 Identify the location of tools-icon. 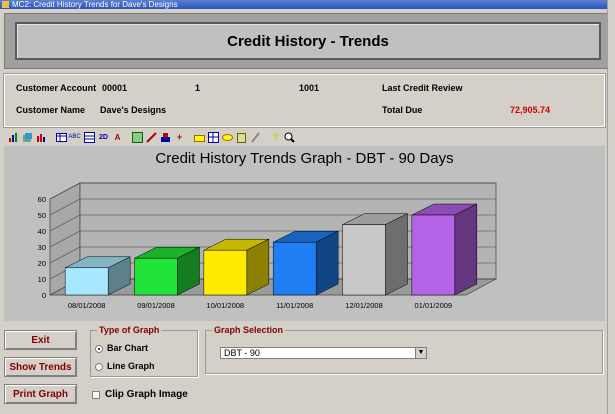
(151, 137).